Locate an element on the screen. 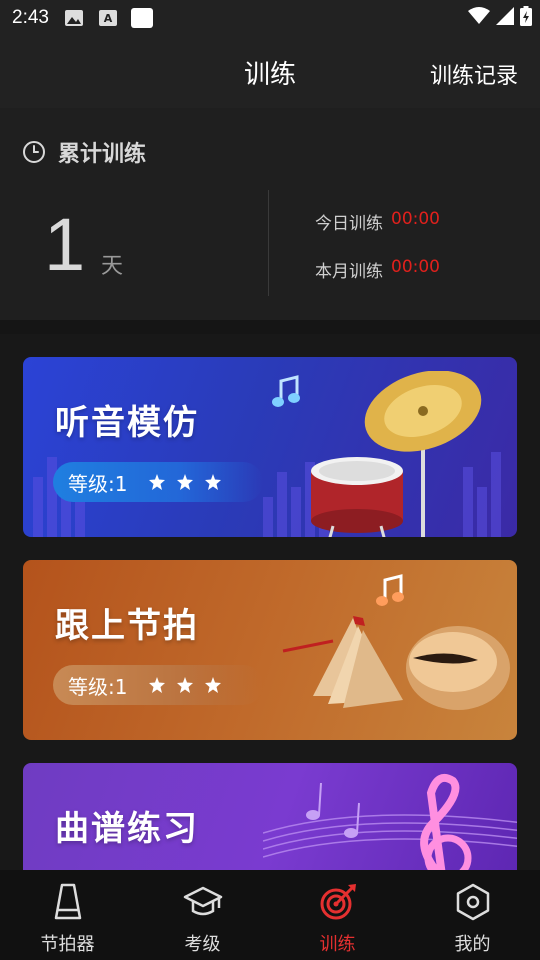 This screenshot has height=960, width=540. total-days-value: 1 is located at coordinates (65, 244).